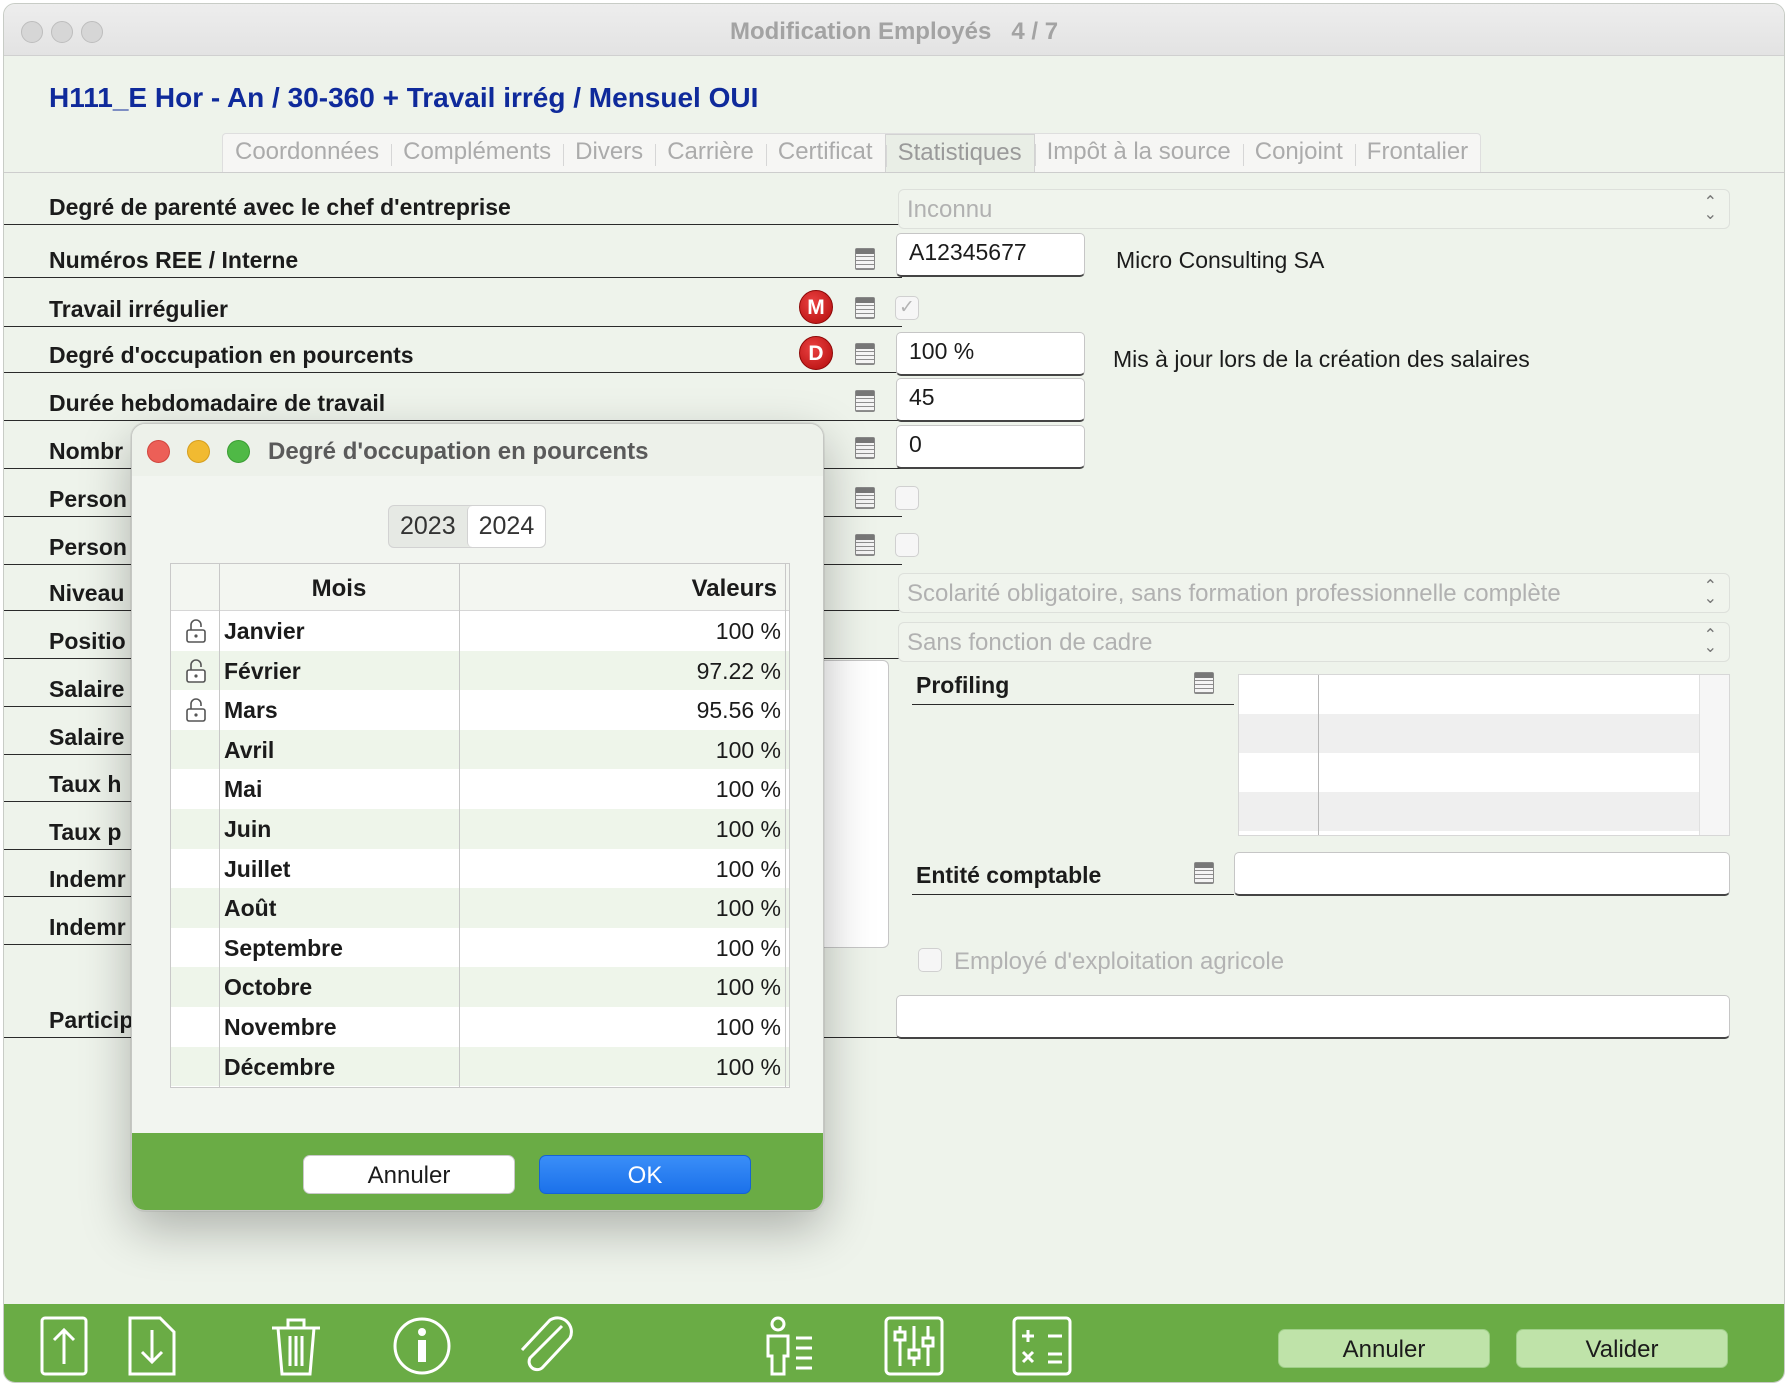 The height and width of the screenshot is (1386, 1786). I want to click on tab-compléments: Compléments, so click(477, 153).